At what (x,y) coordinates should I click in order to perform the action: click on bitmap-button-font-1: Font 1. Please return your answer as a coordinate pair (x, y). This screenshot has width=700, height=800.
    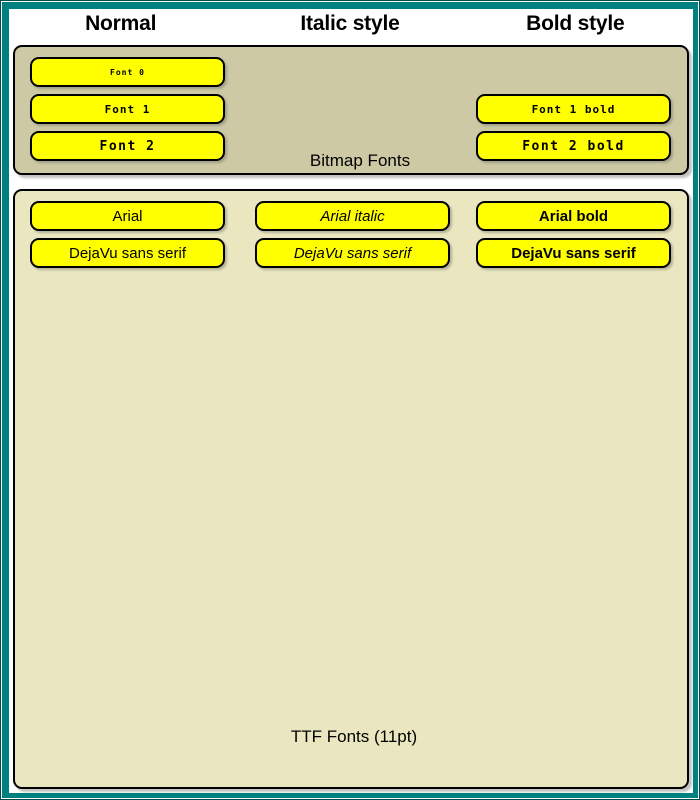
    Looking at the image, I should click on (127, 109).